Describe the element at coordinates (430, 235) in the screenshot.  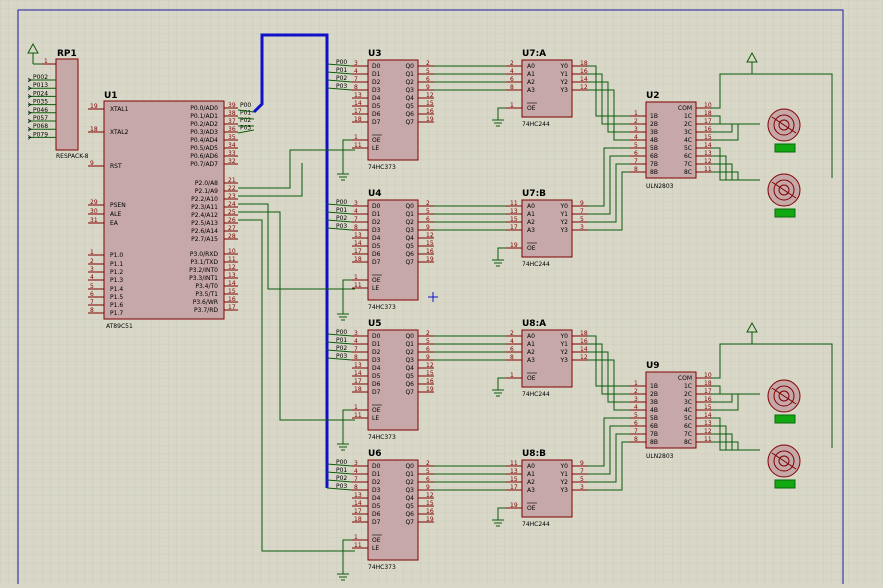
I see `latch-pin-number: 12` at that location.